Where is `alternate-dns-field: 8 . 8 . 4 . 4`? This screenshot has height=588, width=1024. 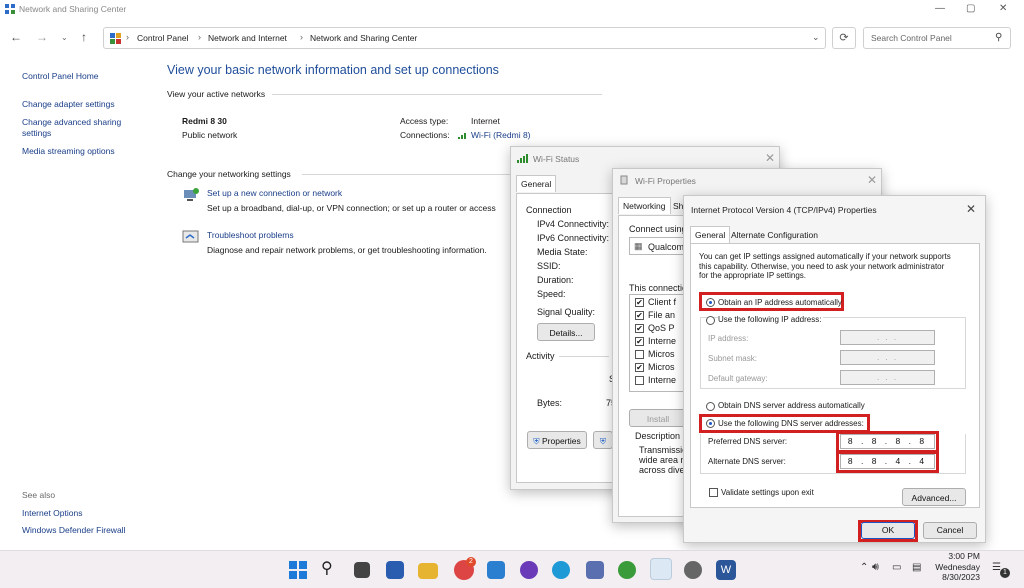
alternate-dns-field: 8 . 8 . 4 . 4 is located at coordinates (887, 461).